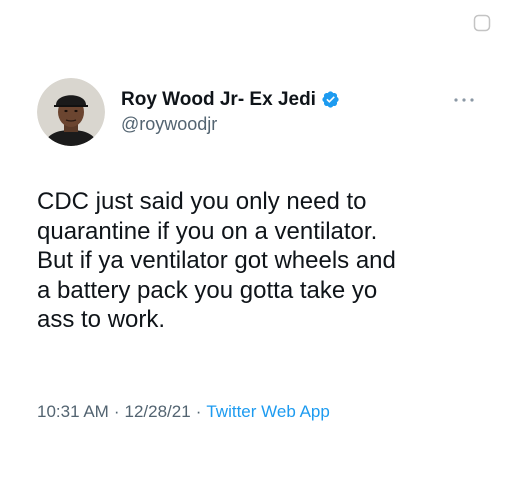  I want to click on name-row: Roy Wood Jr- Ex Jedi, so click(230, 100).